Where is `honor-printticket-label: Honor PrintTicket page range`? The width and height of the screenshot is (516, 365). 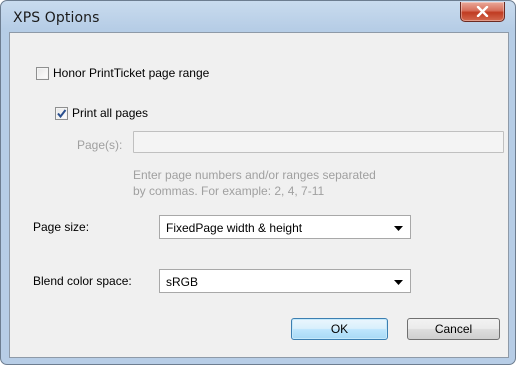
honor-printticket-label: Honor PrintTicket page range is located at coordinates (131, 73).